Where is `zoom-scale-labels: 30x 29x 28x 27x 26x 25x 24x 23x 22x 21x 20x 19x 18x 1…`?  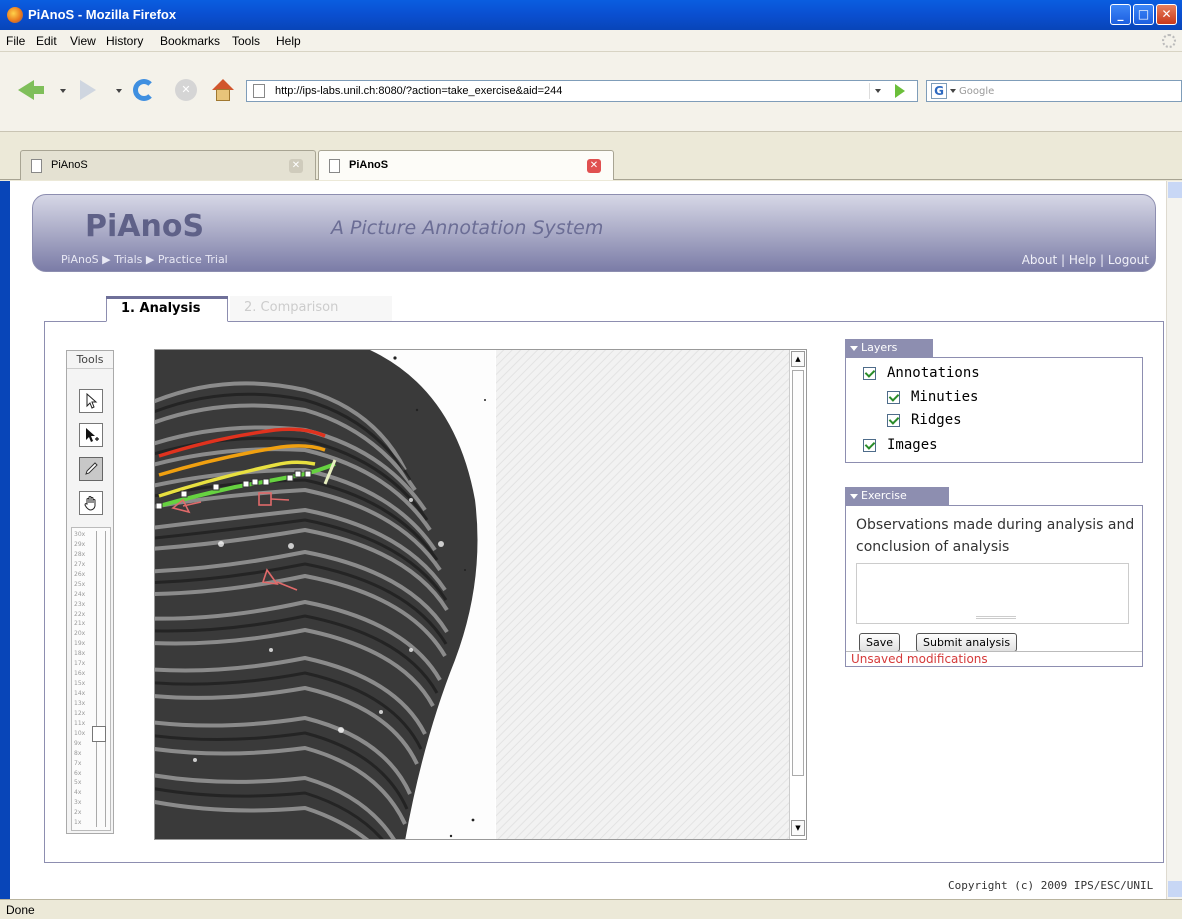 zoom-scale-labels: 30x 29x 28x 27x 26x 25x 24x 23x 22x 21x 20x 19x 18x 1… is located at coordinates (84, 679).